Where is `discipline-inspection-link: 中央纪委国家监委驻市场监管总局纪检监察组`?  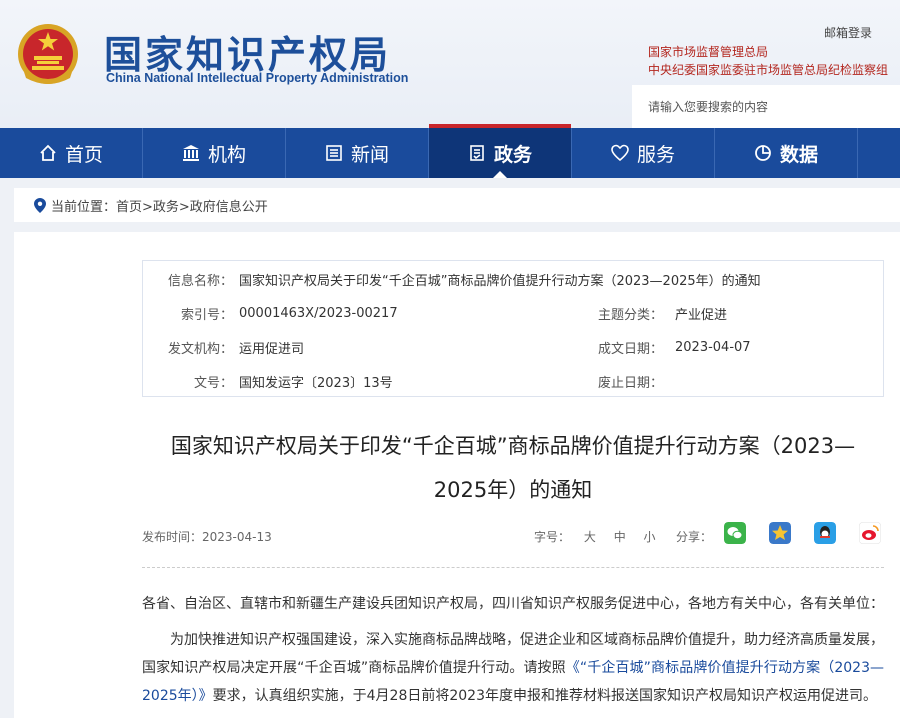 discipline-inspection-link: 中央纪委国家监委驻市场监管总局纪检监察组 is located at coordinates (768, 69).